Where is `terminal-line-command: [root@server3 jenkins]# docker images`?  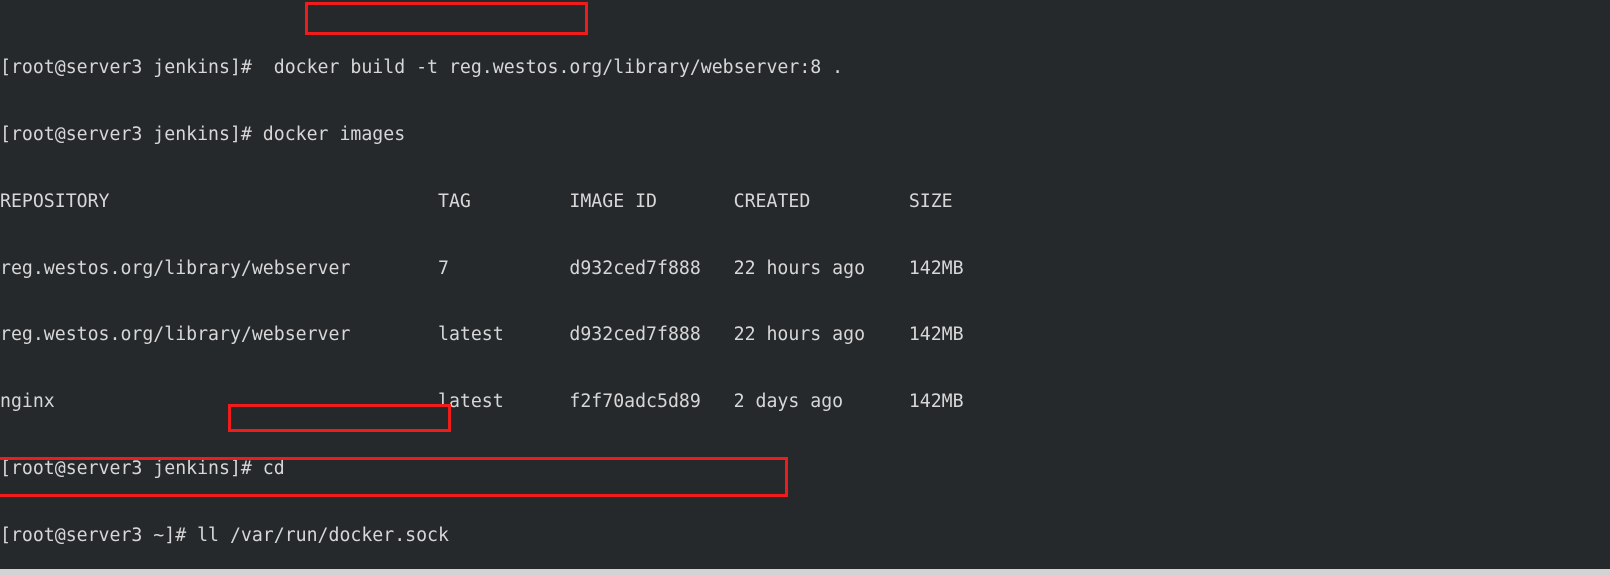 terminal-line-command: [root@server3 jenkins]# docker images is located at coordinates (805, 135).